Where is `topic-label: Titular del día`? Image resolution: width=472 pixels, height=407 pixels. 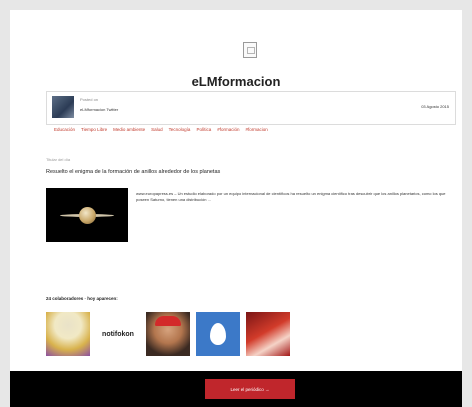 topic-label: Titular del día is located at coordinates (58, 159).